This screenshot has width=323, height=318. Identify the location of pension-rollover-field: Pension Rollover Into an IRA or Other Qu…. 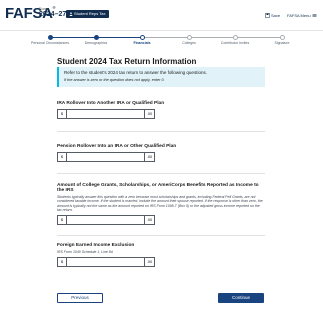
(161, 153).